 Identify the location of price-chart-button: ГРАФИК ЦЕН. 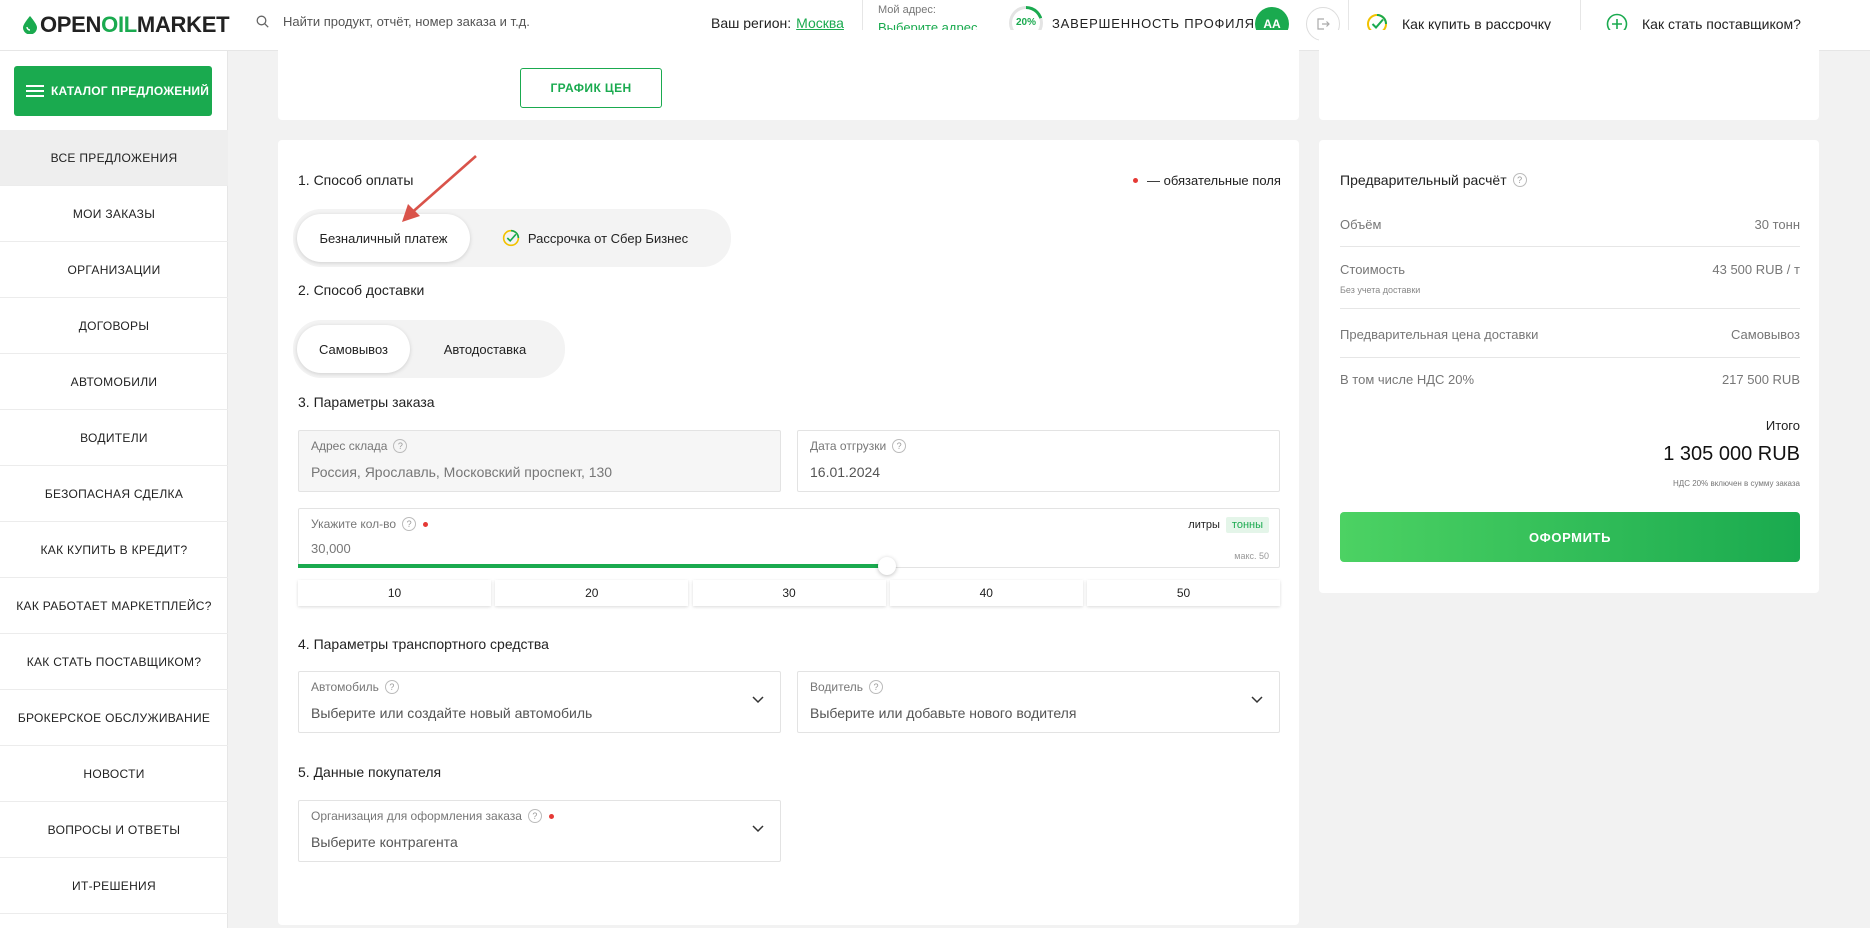
(591, 88).